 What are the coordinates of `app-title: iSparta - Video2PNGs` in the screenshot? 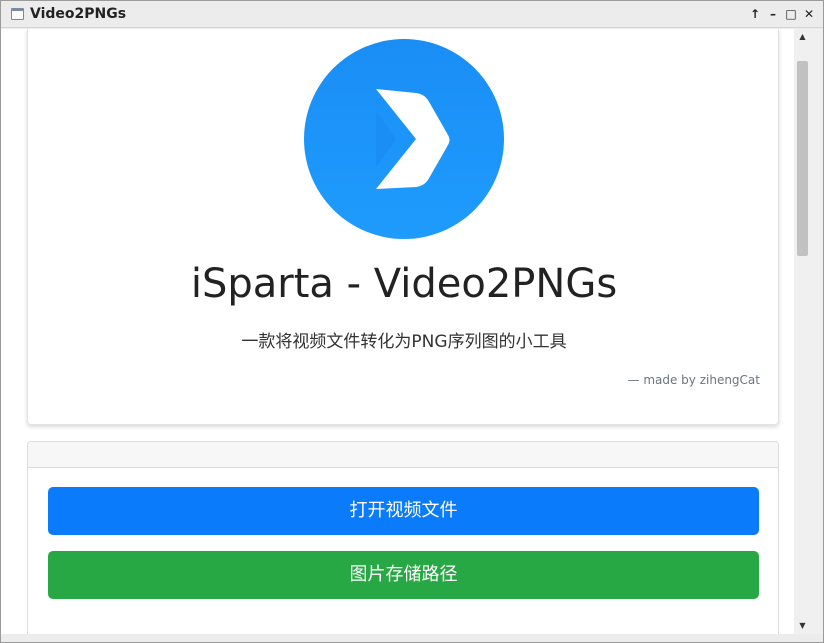 It's located at (404, 284).